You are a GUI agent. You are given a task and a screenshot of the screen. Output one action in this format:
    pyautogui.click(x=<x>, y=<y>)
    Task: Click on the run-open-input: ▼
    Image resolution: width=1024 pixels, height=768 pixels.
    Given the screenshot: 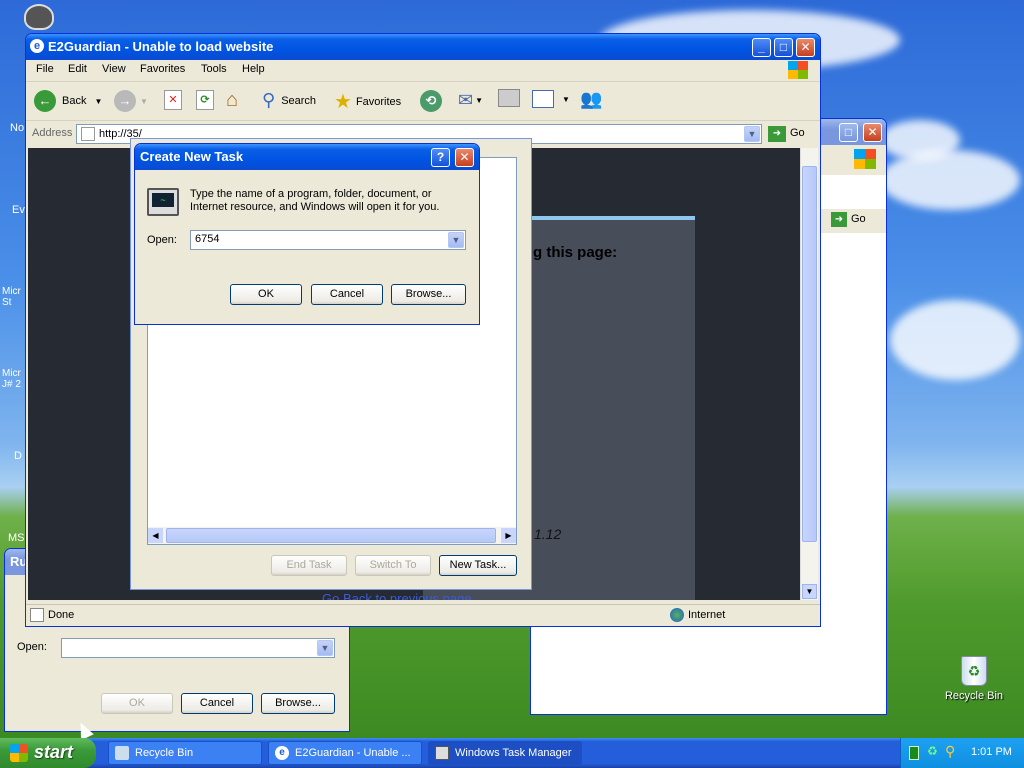 What is the action you would take?
    pyautogui.click(x=198, y=648)
    